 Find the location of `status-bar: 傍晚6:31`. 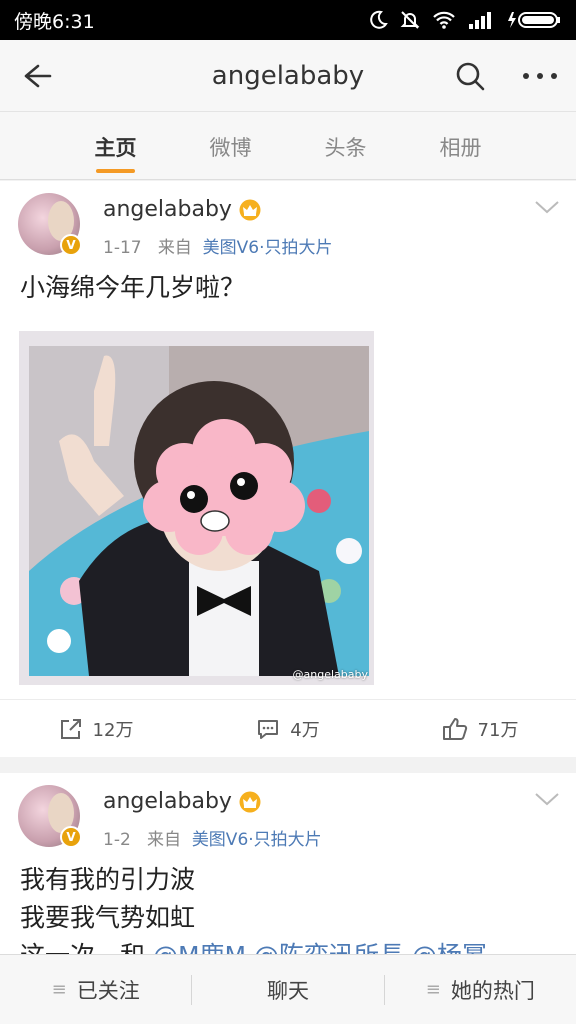

status-bar: 傍晚6:31 is located at coordinates (288, 20).